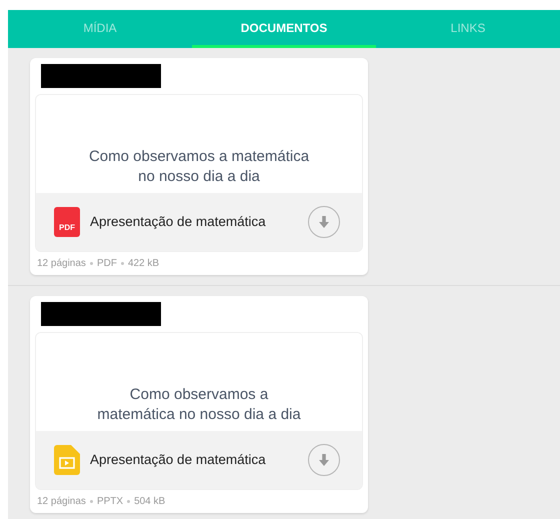  Describe the element at coordinates (100, 29) in the screenshot. I see `tab: MÍDIA` at that location.